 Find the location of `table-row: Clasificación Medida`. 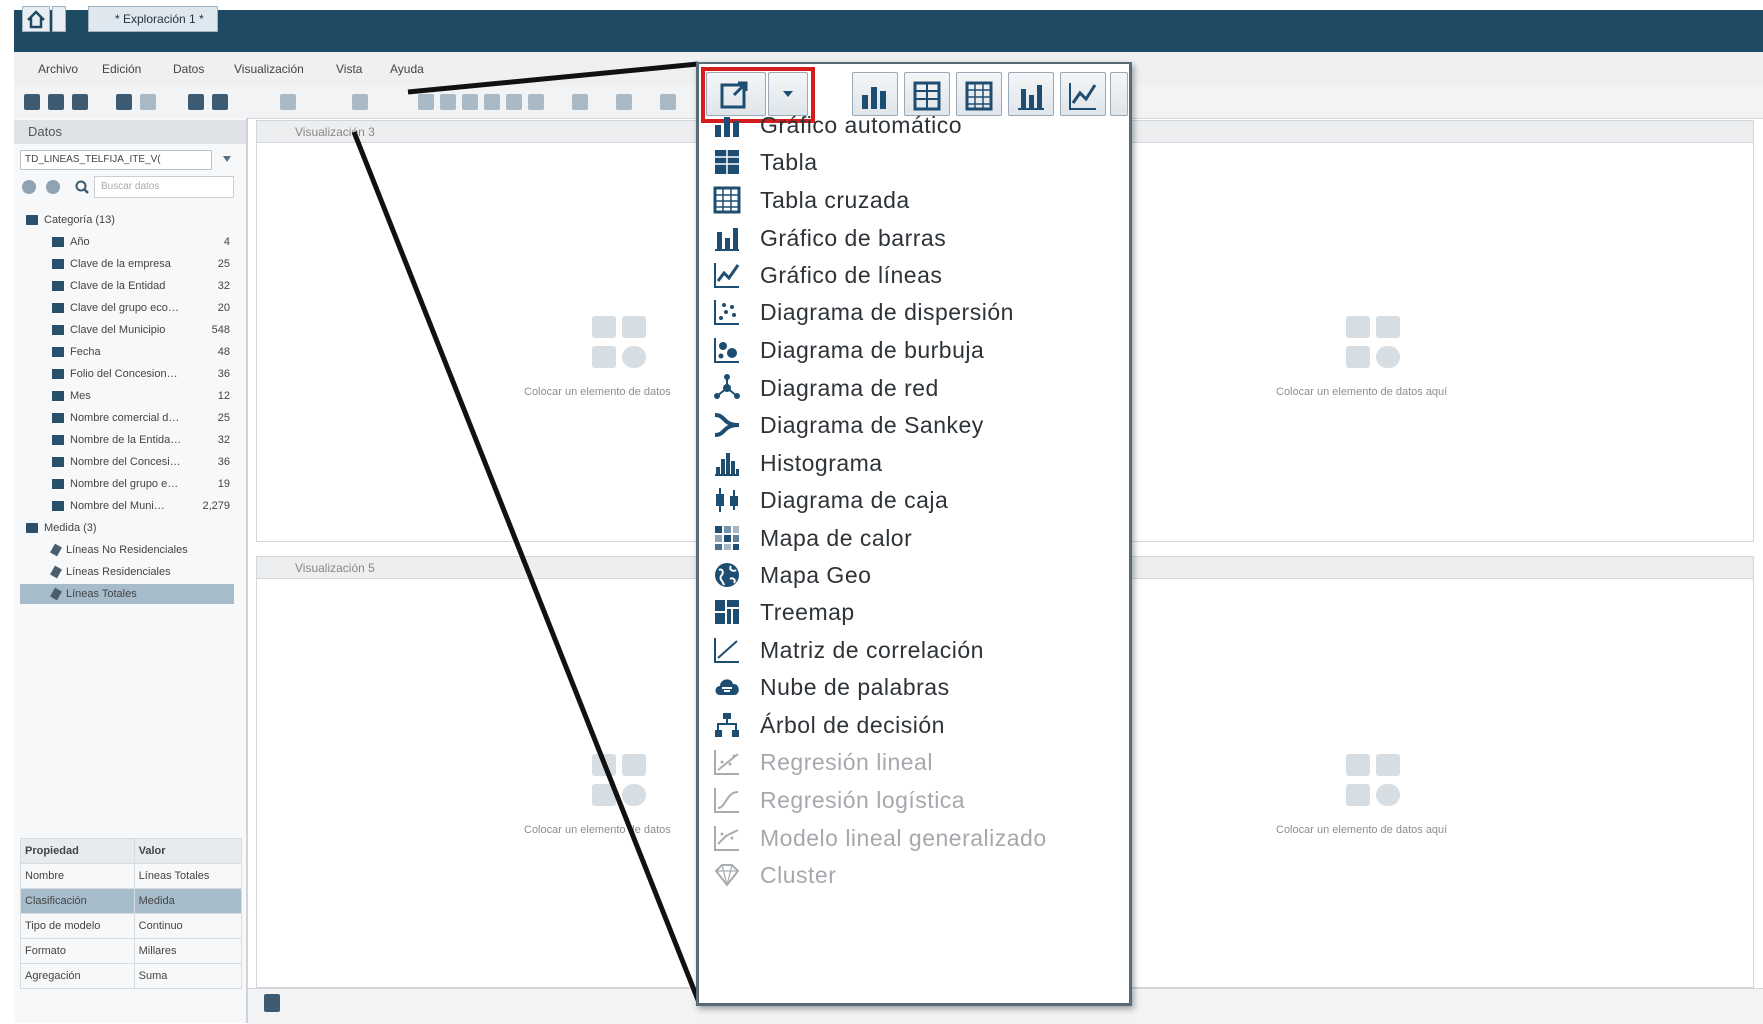

table-row: Clasificación Medida is located at coordinates (131, 901).